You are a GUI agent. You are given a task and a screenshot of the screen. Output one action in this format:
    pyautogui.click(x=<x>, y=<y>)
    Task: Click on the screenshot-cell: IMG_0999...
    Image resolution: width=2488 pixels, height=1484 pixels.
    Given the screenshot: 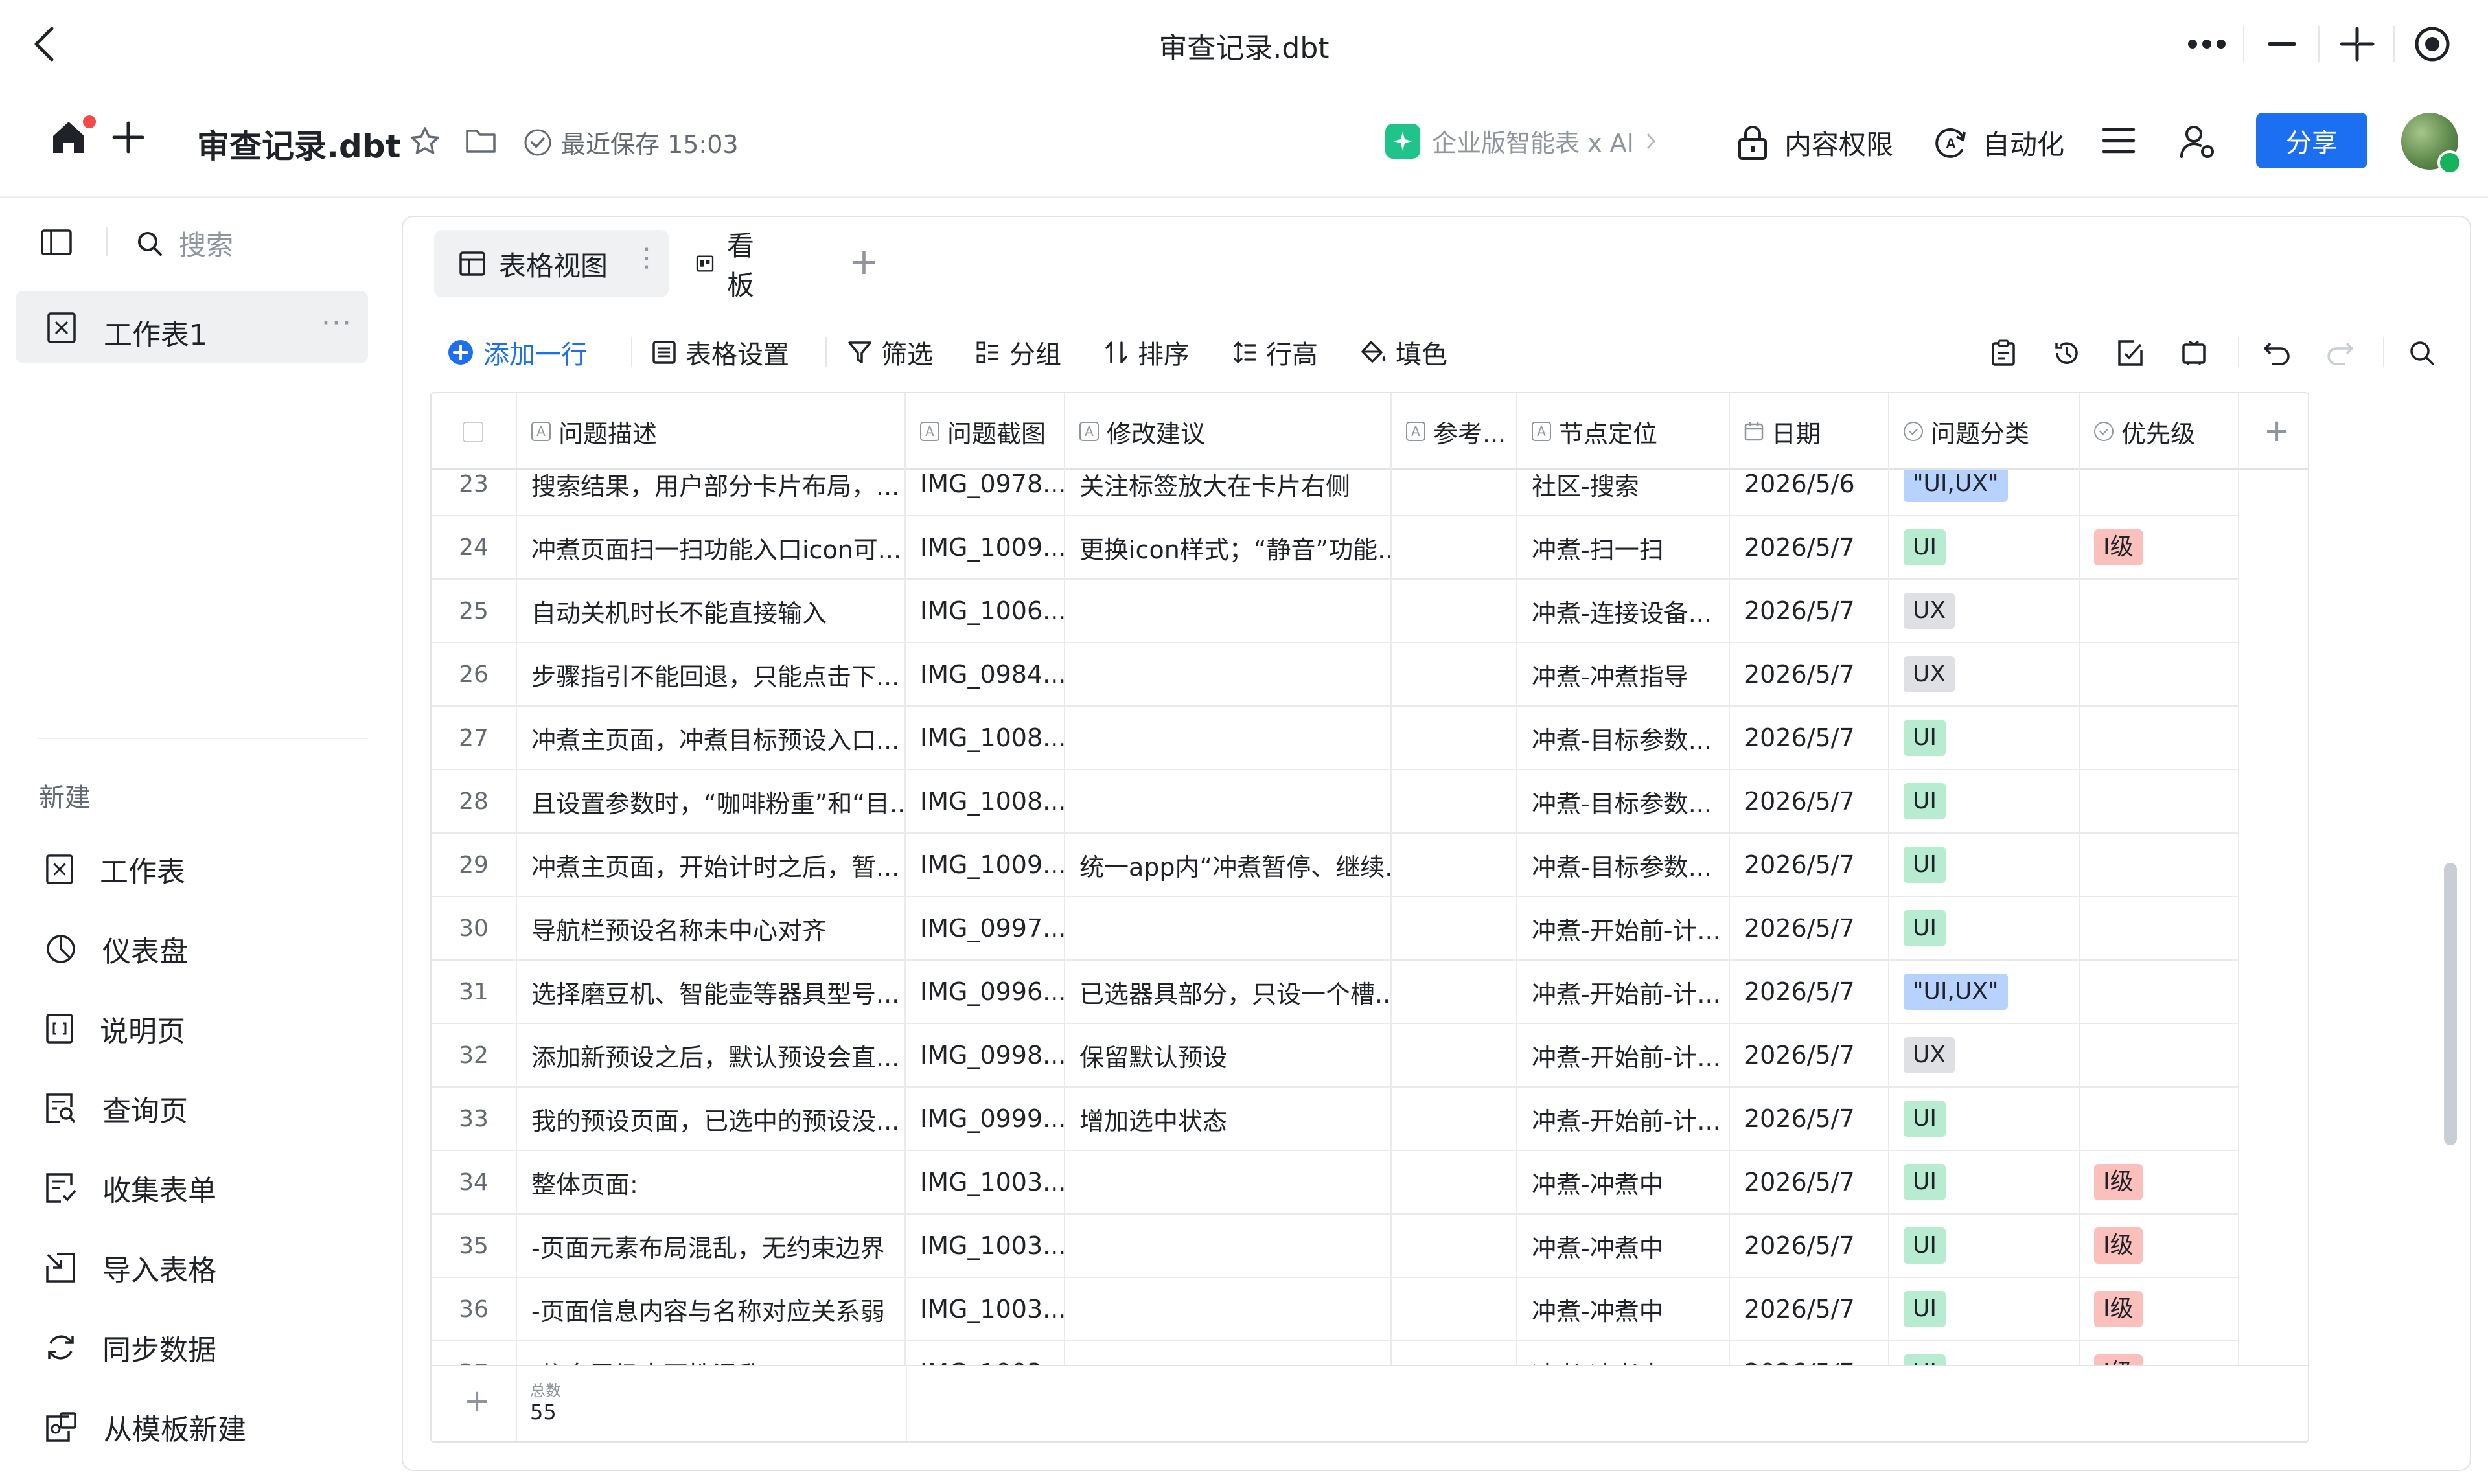 What is the action you would take?
    pyautogui.click(x=985, y=1119)
    